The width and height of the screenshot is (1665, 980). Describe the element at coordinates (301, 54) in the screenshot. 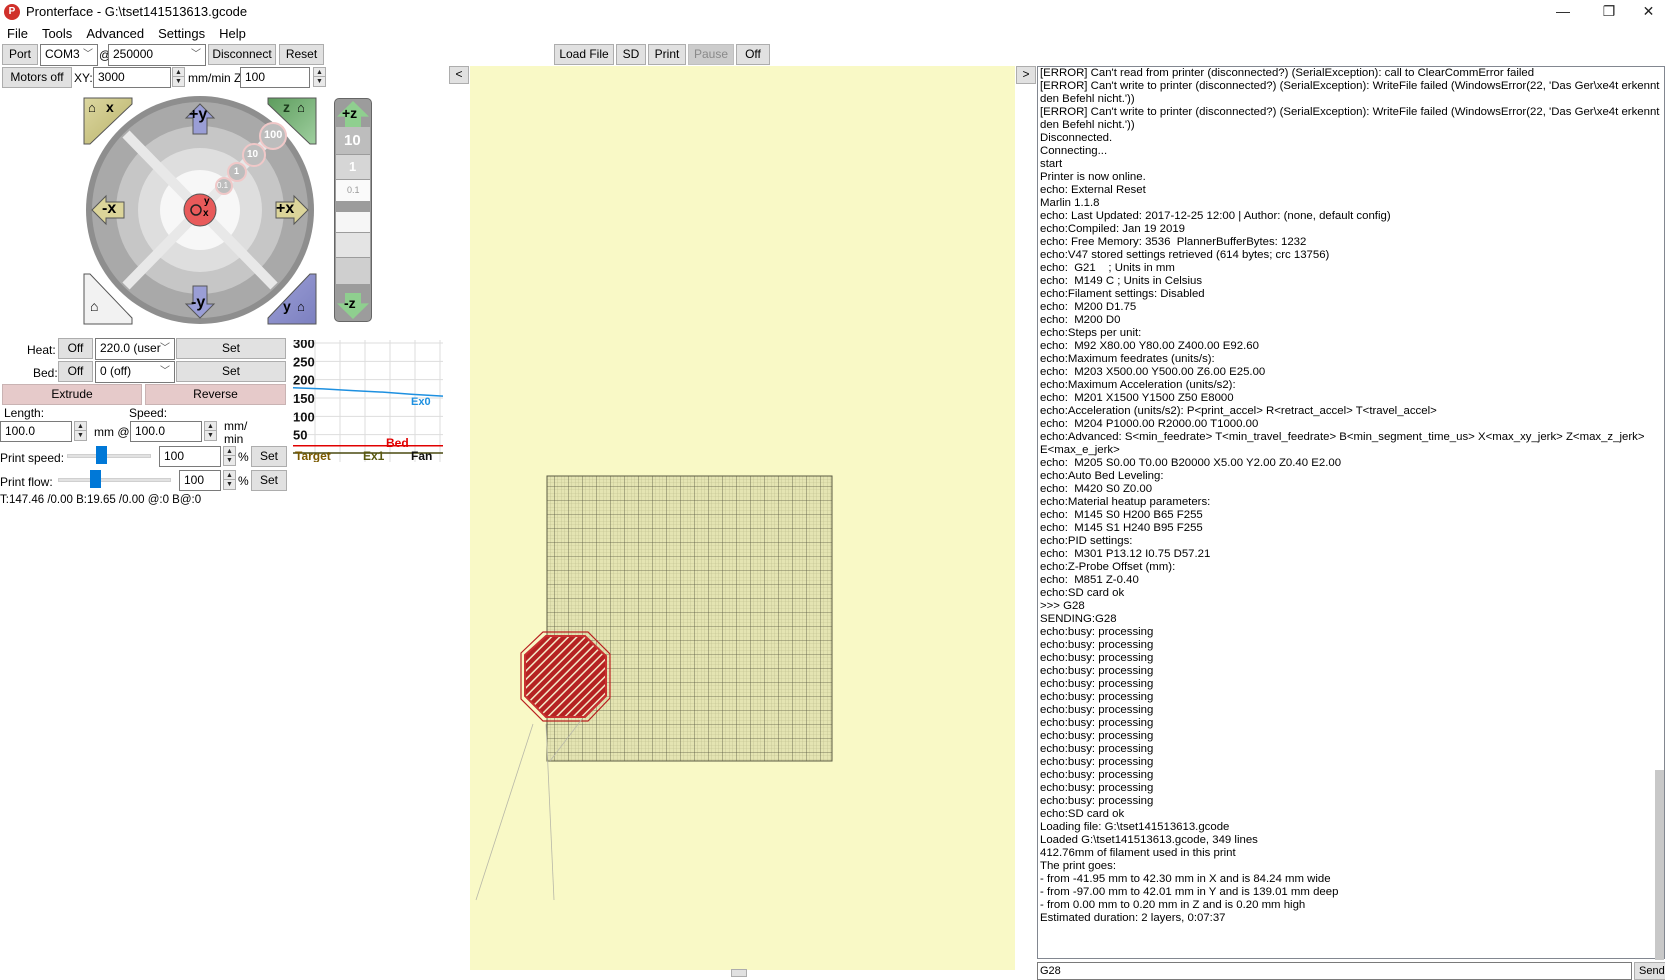

I see `reset-button: Reset` at that location.